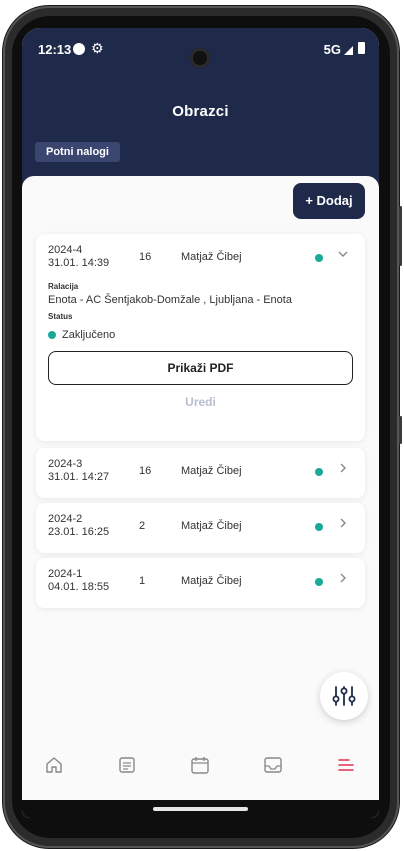  I want to click on record-id-block: 2024-4 31.01. 14:39, so click(78, 257).